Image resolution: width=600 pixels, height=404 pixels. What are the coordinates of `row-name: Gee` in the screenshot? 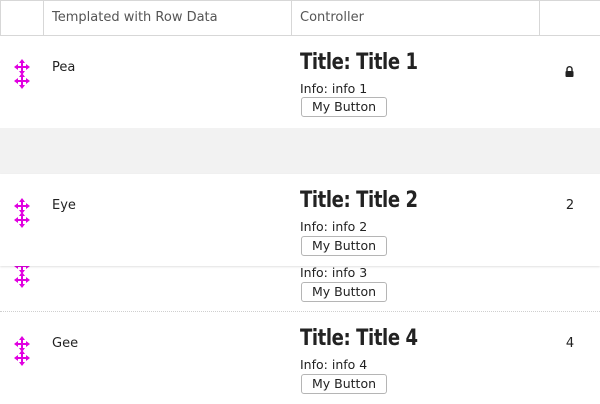 It's located at (65, 343).